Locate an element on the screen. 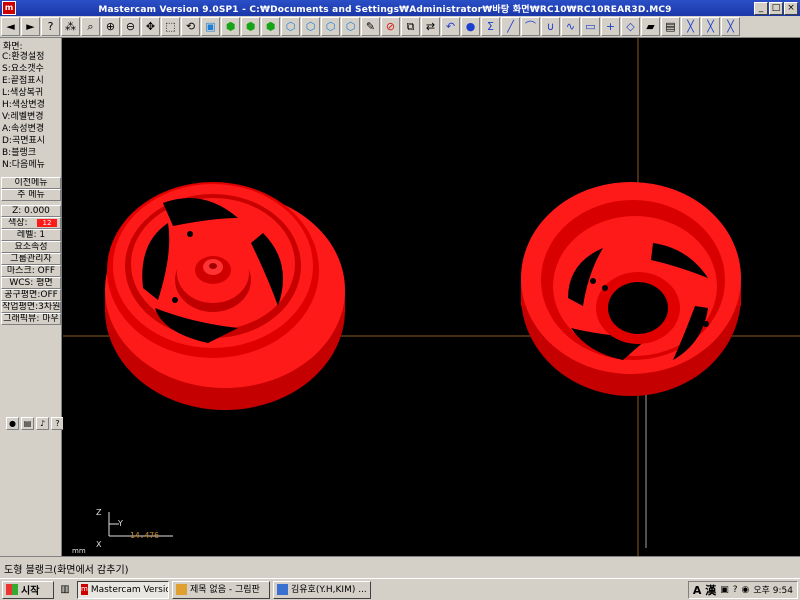  right-wheel is located at coordinates (631, 289).